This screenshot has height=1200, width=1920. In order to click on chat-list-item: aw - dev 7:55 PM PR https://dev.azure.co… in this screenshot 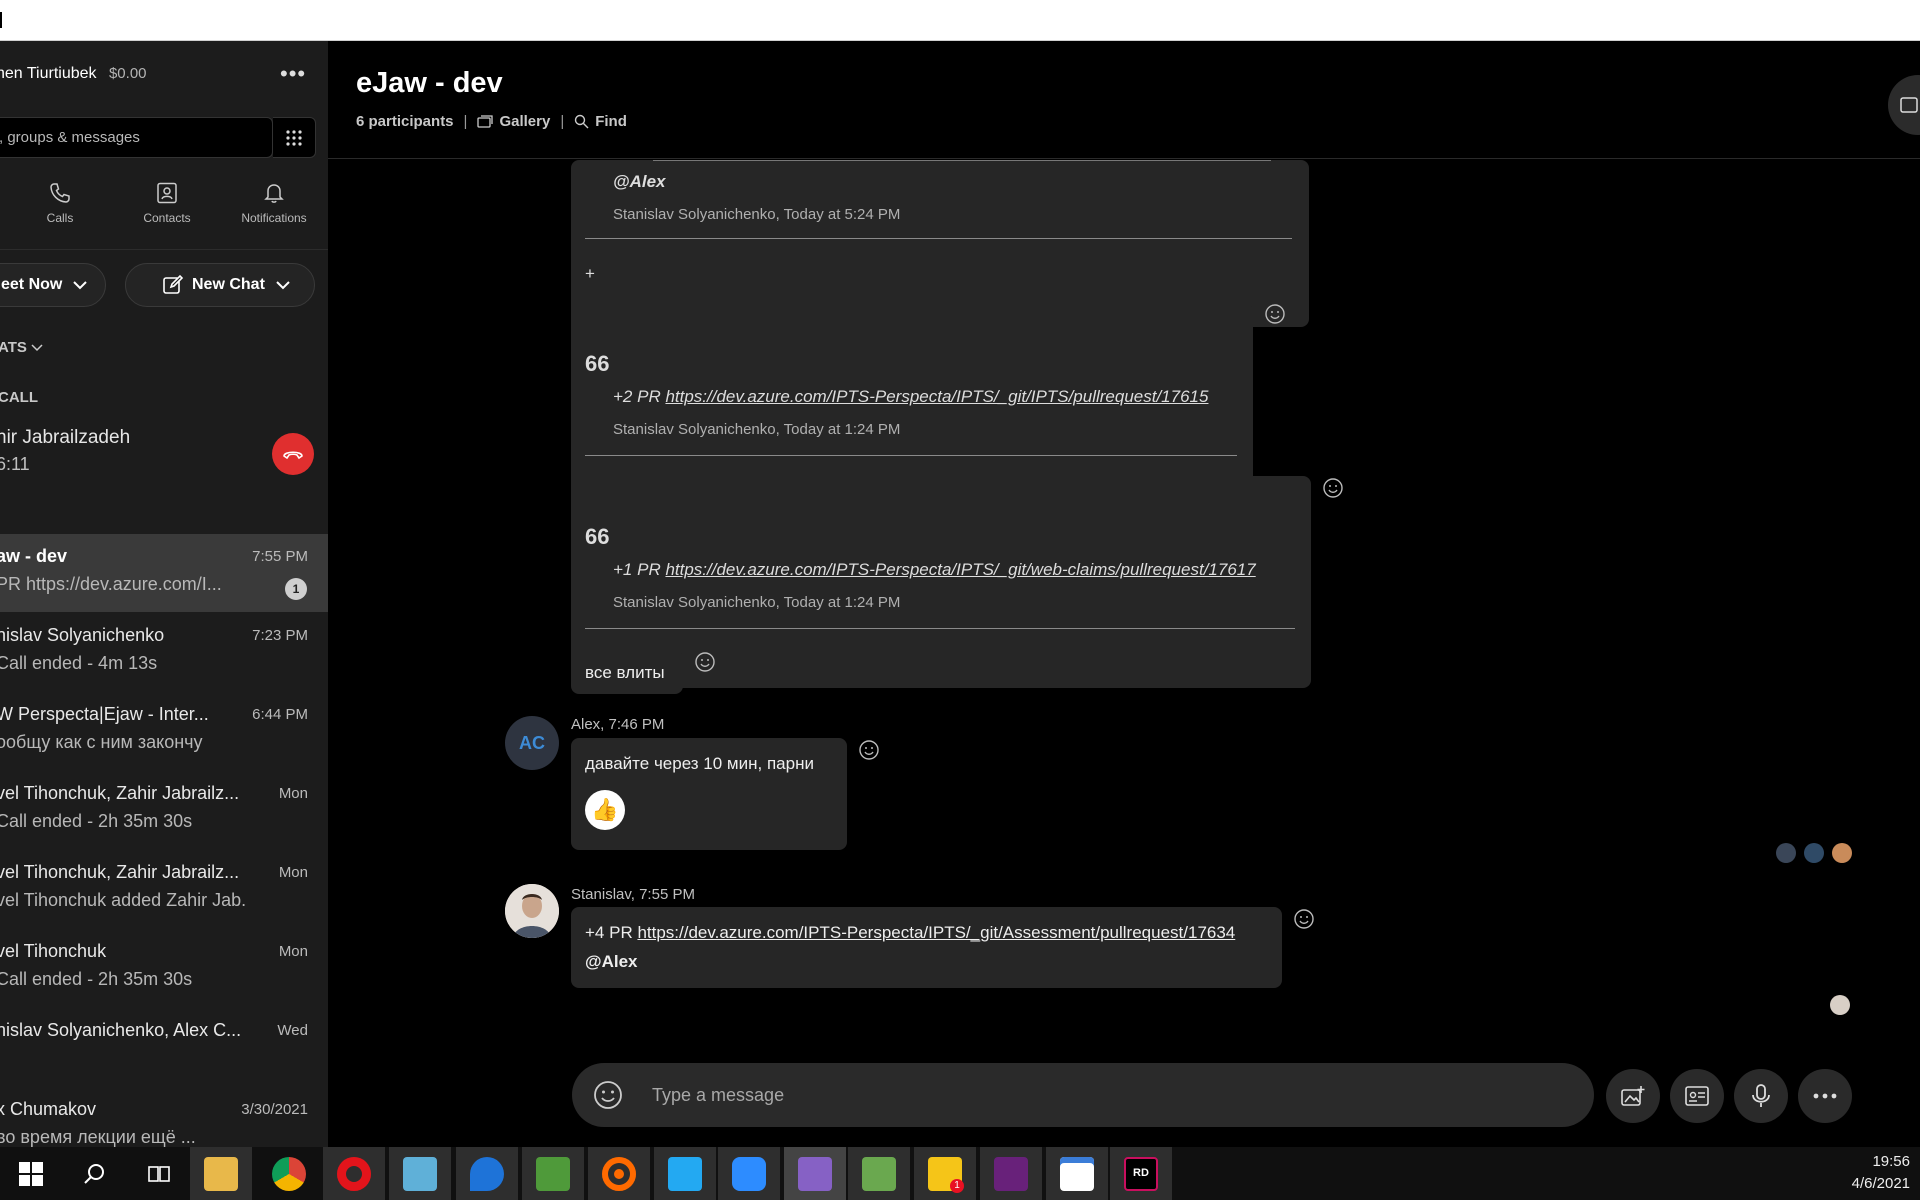, I will do `click(164, 573)`.